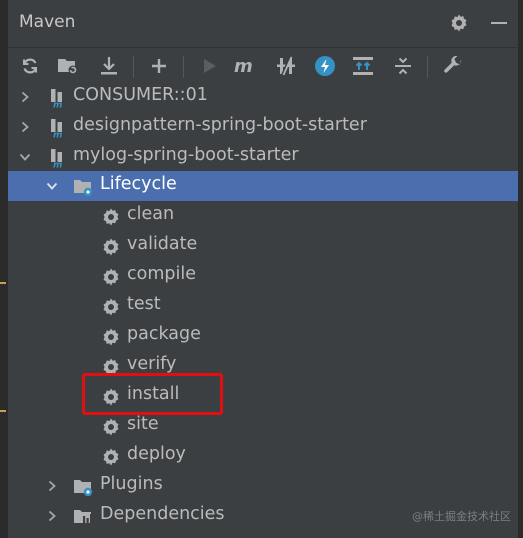 Image resolution: width=523 pixels, height=538 pixels. I want to click on window-edge, so click(520, 269).